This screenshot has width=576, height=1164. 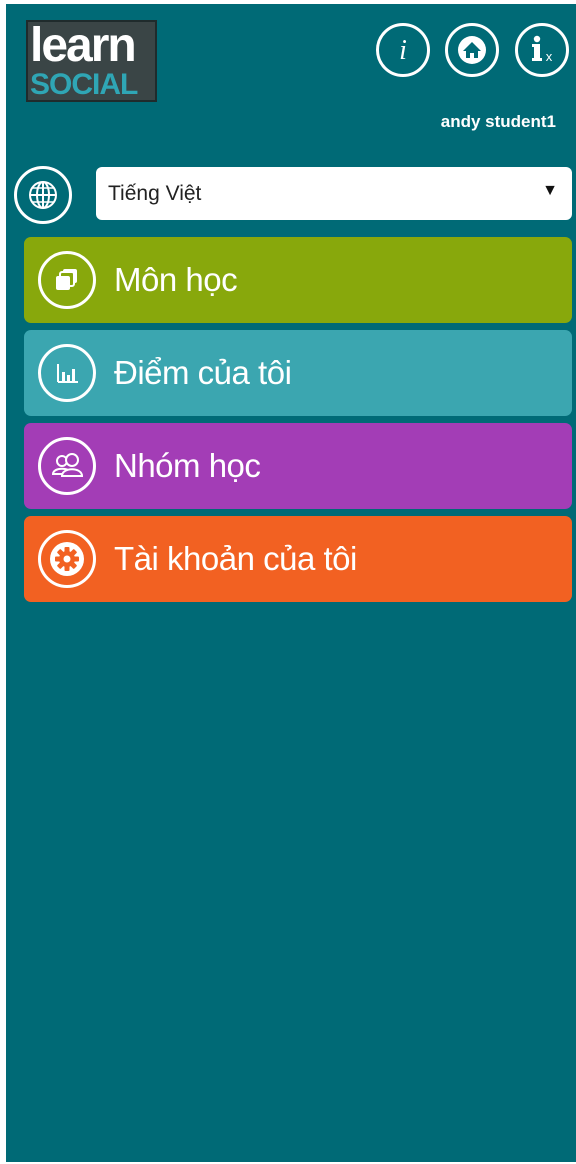 I want to click on svg-text: i, so click(x=403, y=50).